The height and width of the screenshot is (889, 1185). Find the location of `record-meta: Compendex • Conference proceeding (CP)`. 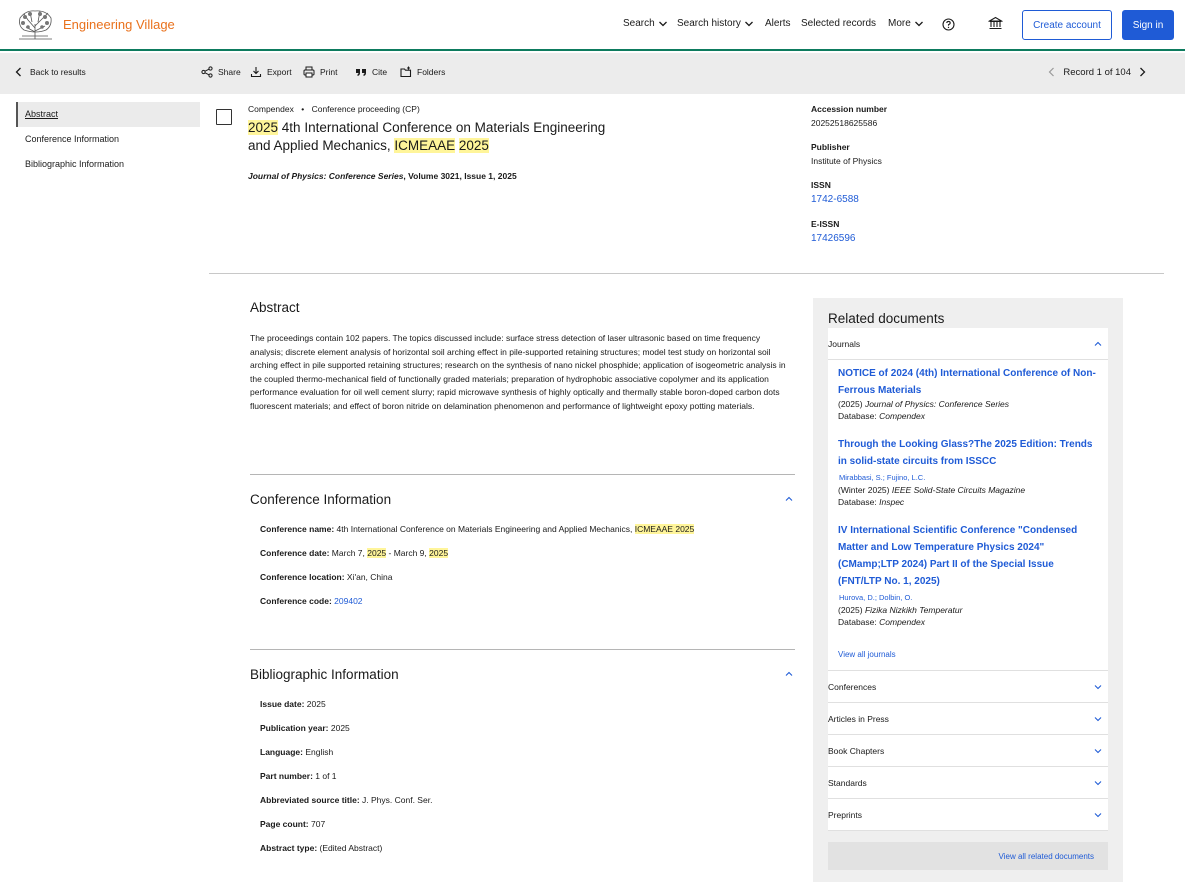

record-meta: Compendex • Conference proceeding (CP) is located at coordinates (334, 109).